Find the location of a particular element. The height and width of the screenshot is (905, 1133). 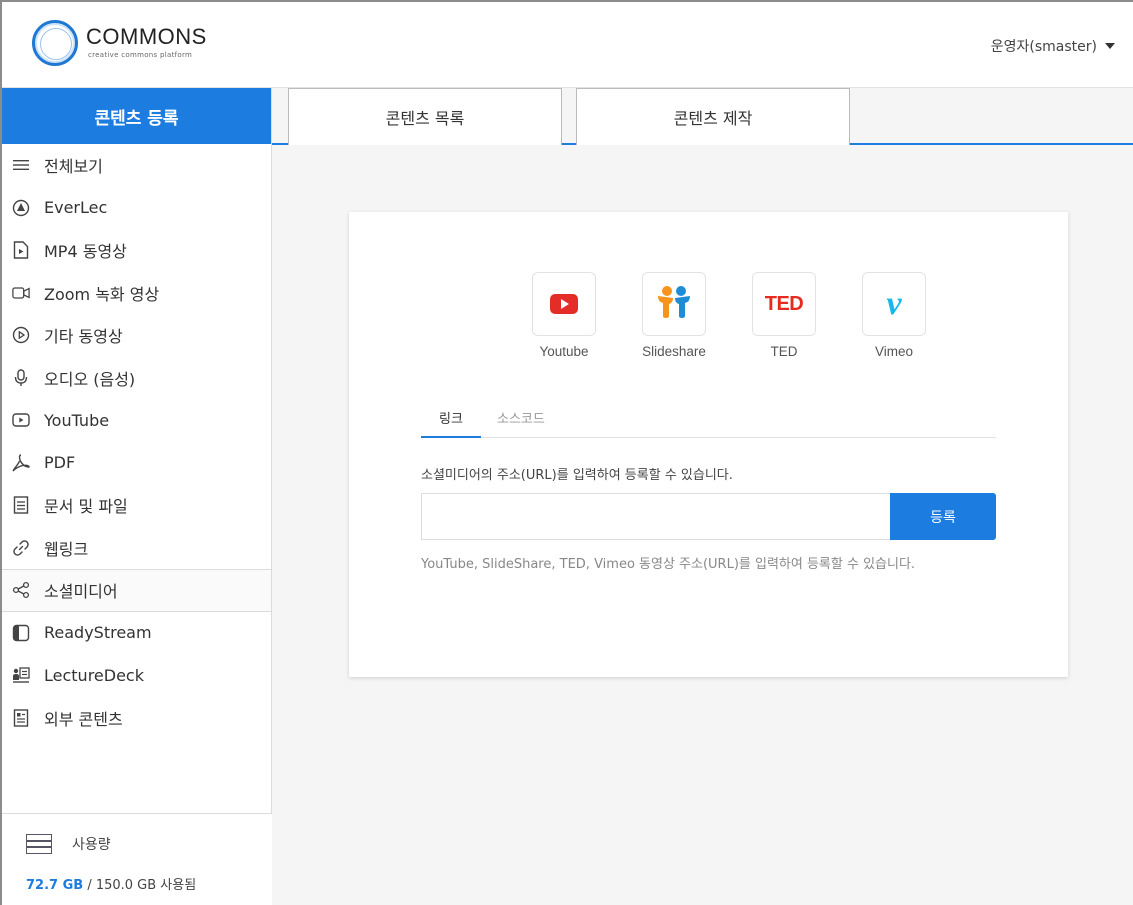

sidebar-item-weblink: 웹링크 is located at coordinates (136, 548).